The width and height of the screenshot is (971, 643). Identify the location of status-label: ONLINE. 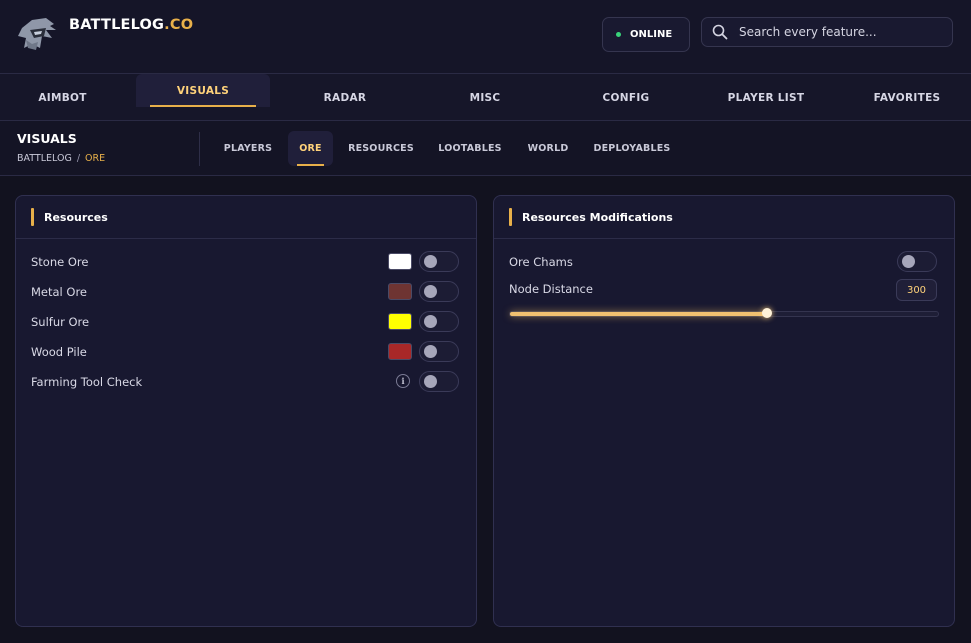
(651, 34).